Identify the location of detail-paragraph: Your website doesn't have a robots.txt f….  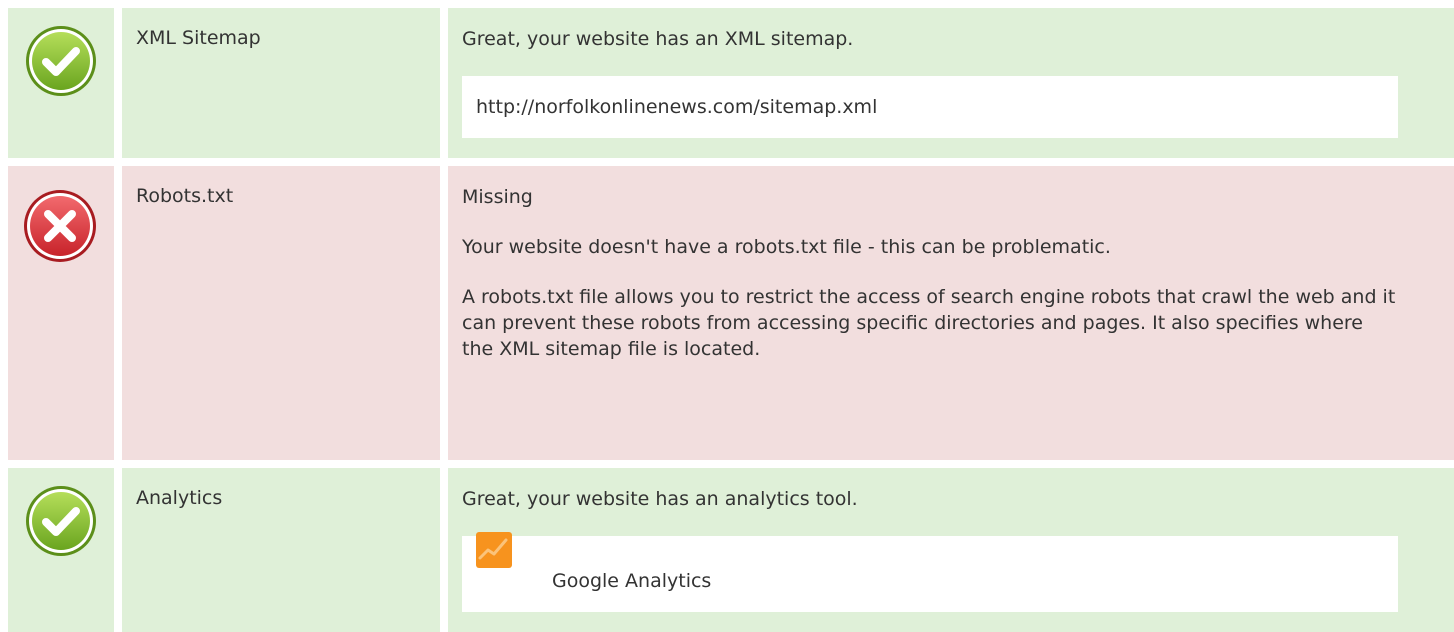
(786, 247).